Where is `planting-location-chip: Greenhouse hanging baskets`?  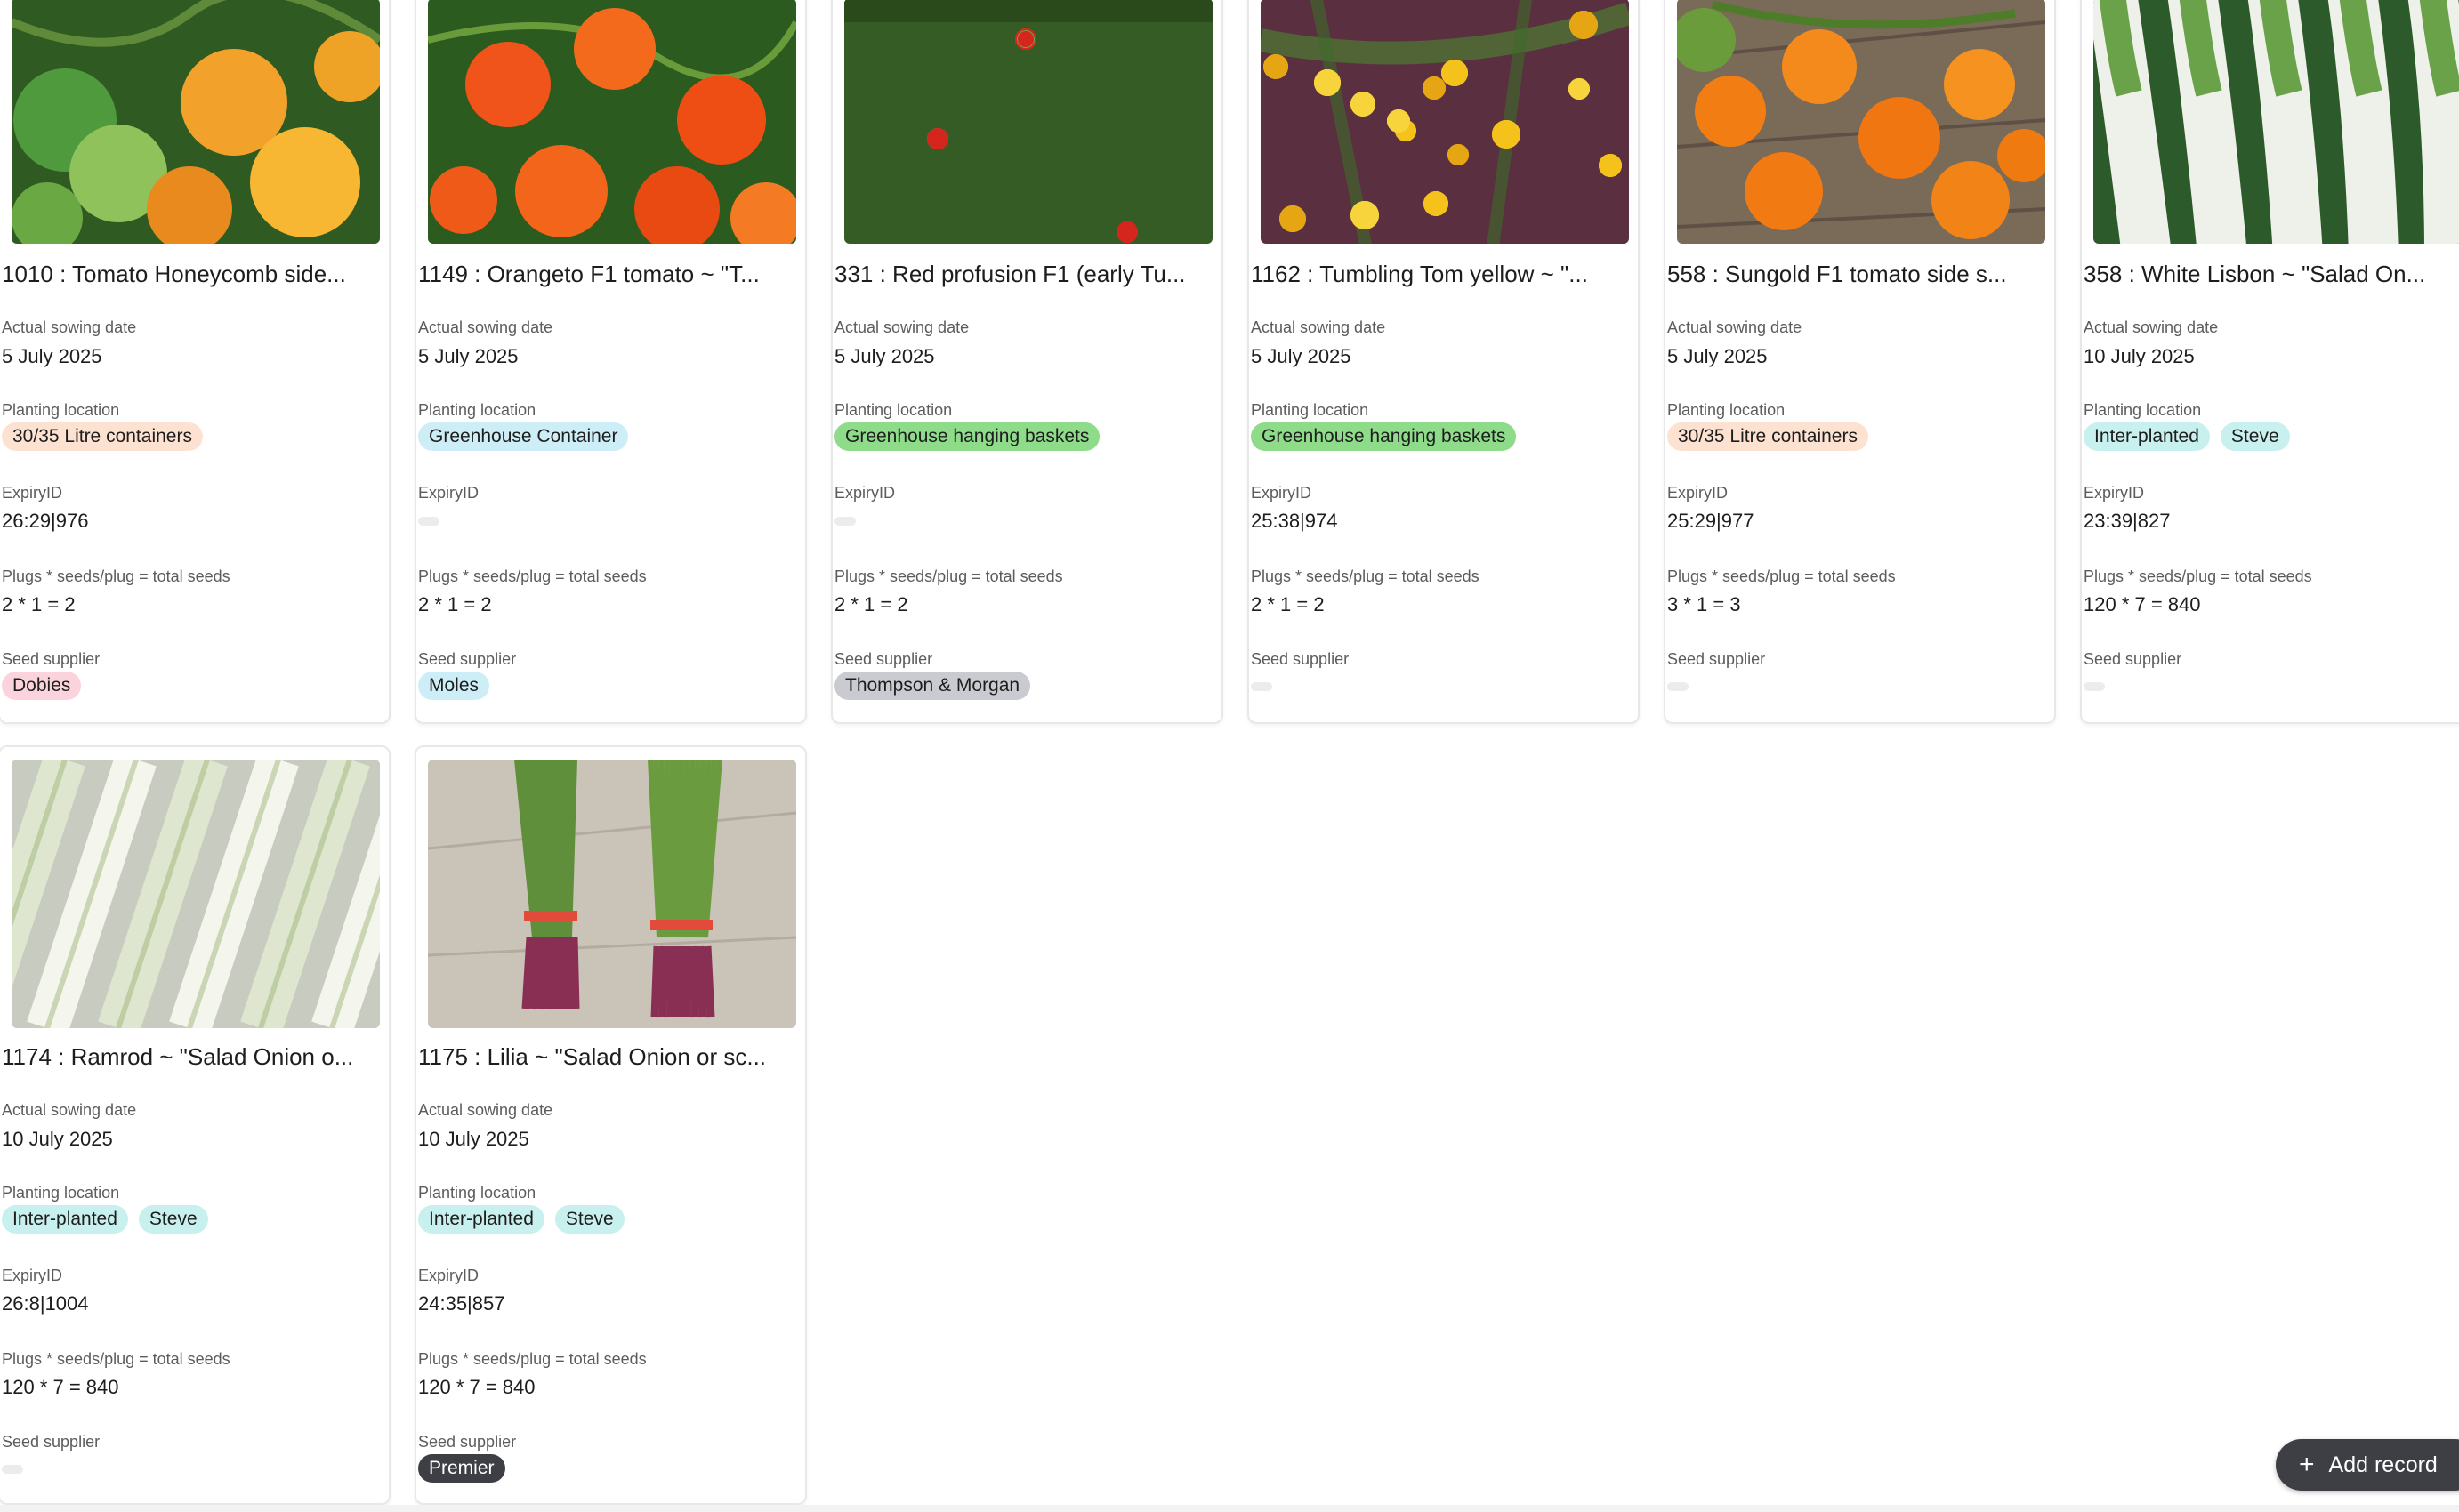
planting-location-chip: Greenhouse hanging baskets is located at coordinates (1384, 437).